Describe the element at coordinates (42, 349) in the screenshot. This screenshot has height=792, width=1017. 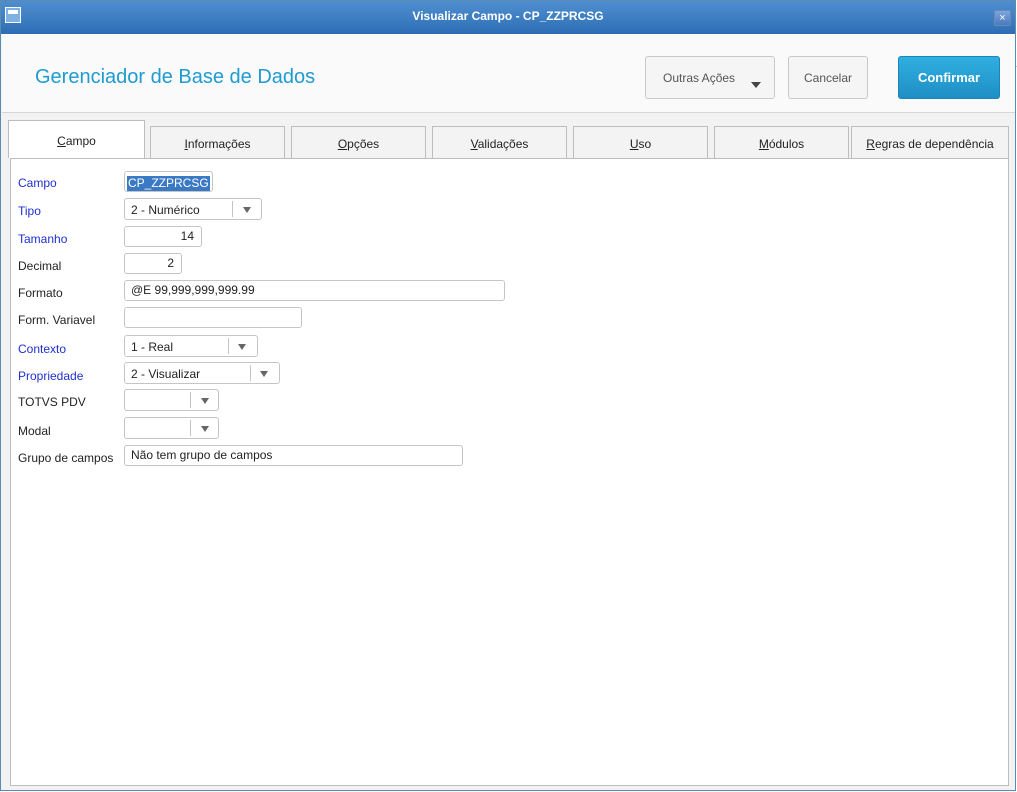
I see `contexto-label: Contexto` at that location.